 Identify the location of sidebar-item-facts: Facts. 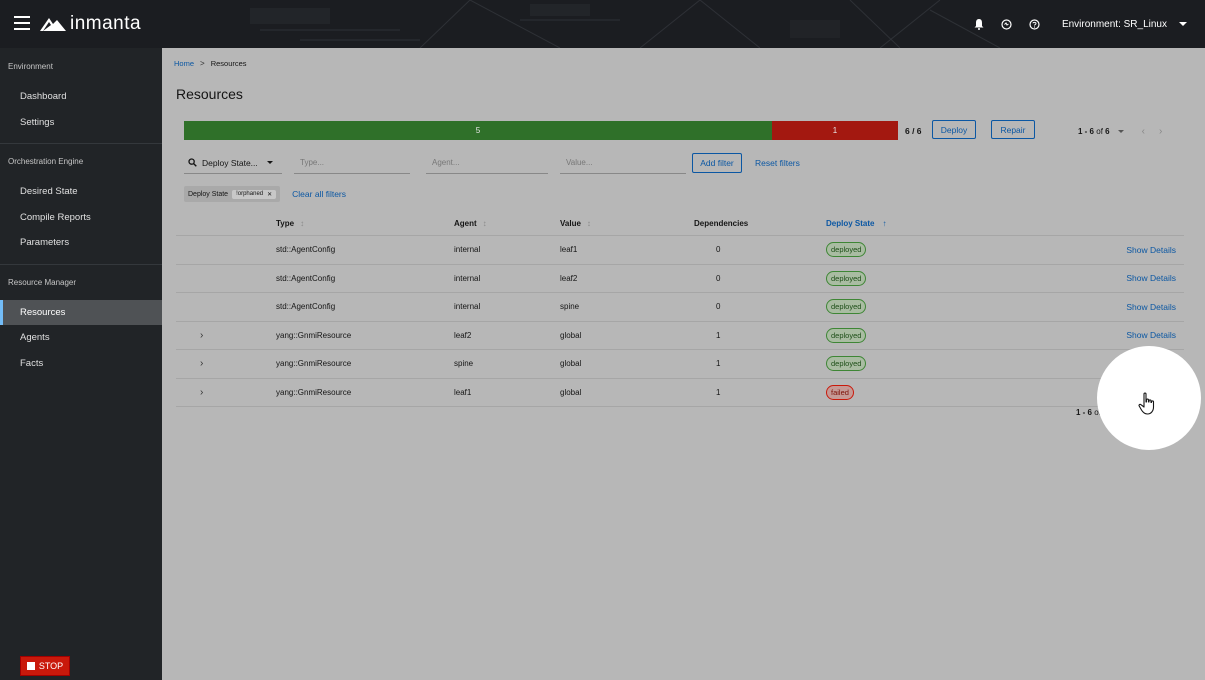
(81, 364).